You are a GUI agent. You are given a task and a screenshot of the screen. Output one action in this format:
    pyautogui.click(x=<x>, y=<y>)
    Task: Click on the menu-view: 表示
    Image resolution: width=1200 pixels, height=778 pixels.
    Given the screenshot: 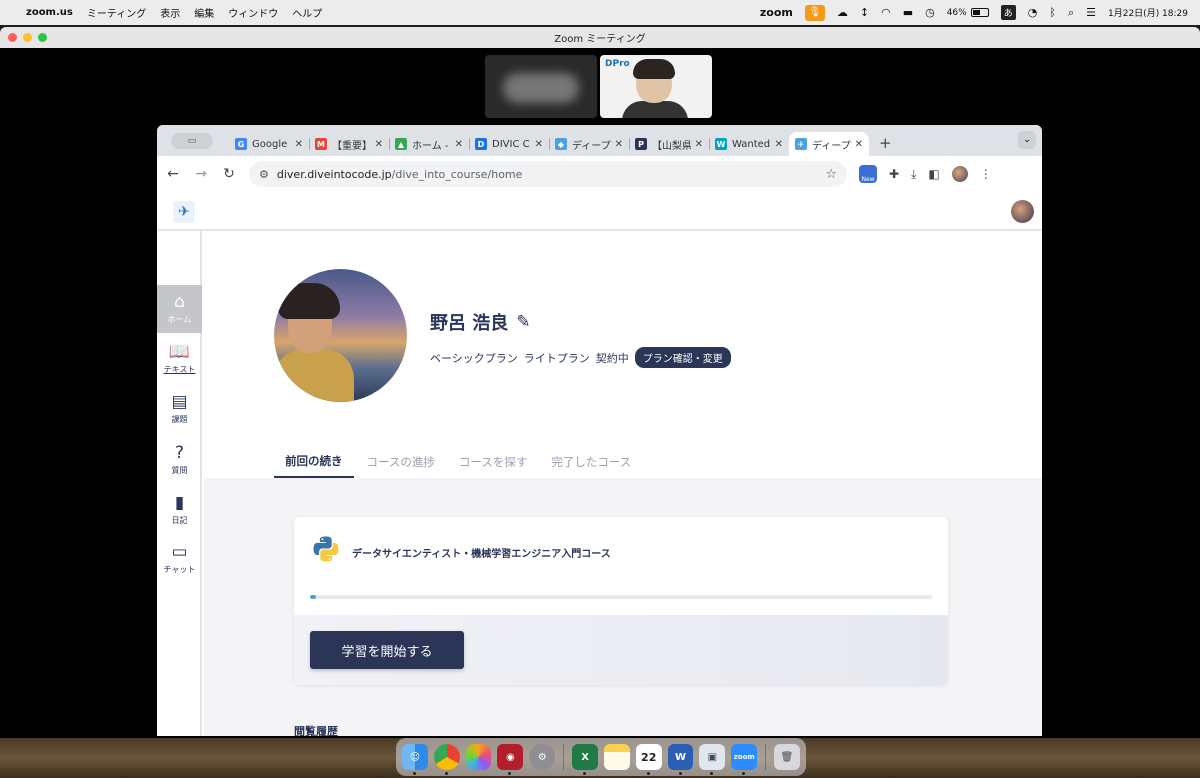 What is the action you would take?
    pyautogui.click(x=170, y=12)
    